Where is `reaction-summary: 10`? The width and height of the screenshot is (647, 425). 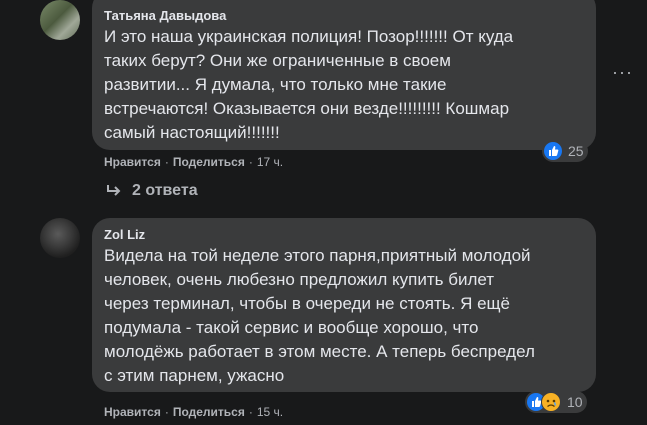
reaction-summary: 10 is located at coordinates (556, 402).